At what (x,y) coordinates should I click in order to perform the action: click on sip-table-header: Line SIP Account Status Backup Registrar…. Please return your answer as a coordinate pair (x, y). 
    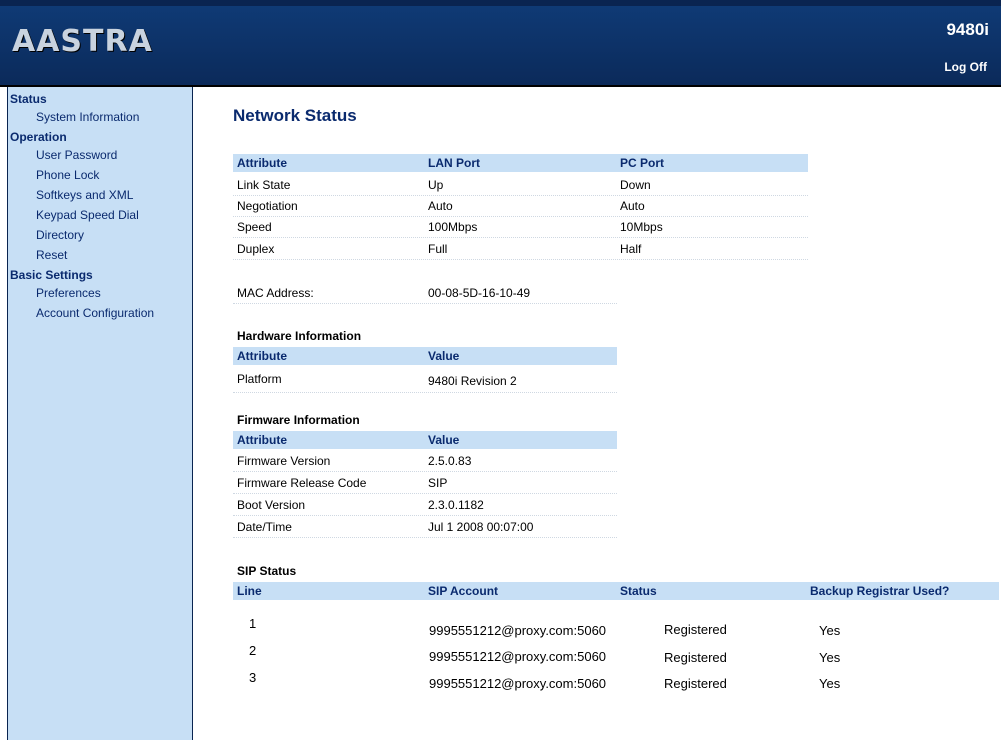
    Looking at the image, I should click on (616, 591).